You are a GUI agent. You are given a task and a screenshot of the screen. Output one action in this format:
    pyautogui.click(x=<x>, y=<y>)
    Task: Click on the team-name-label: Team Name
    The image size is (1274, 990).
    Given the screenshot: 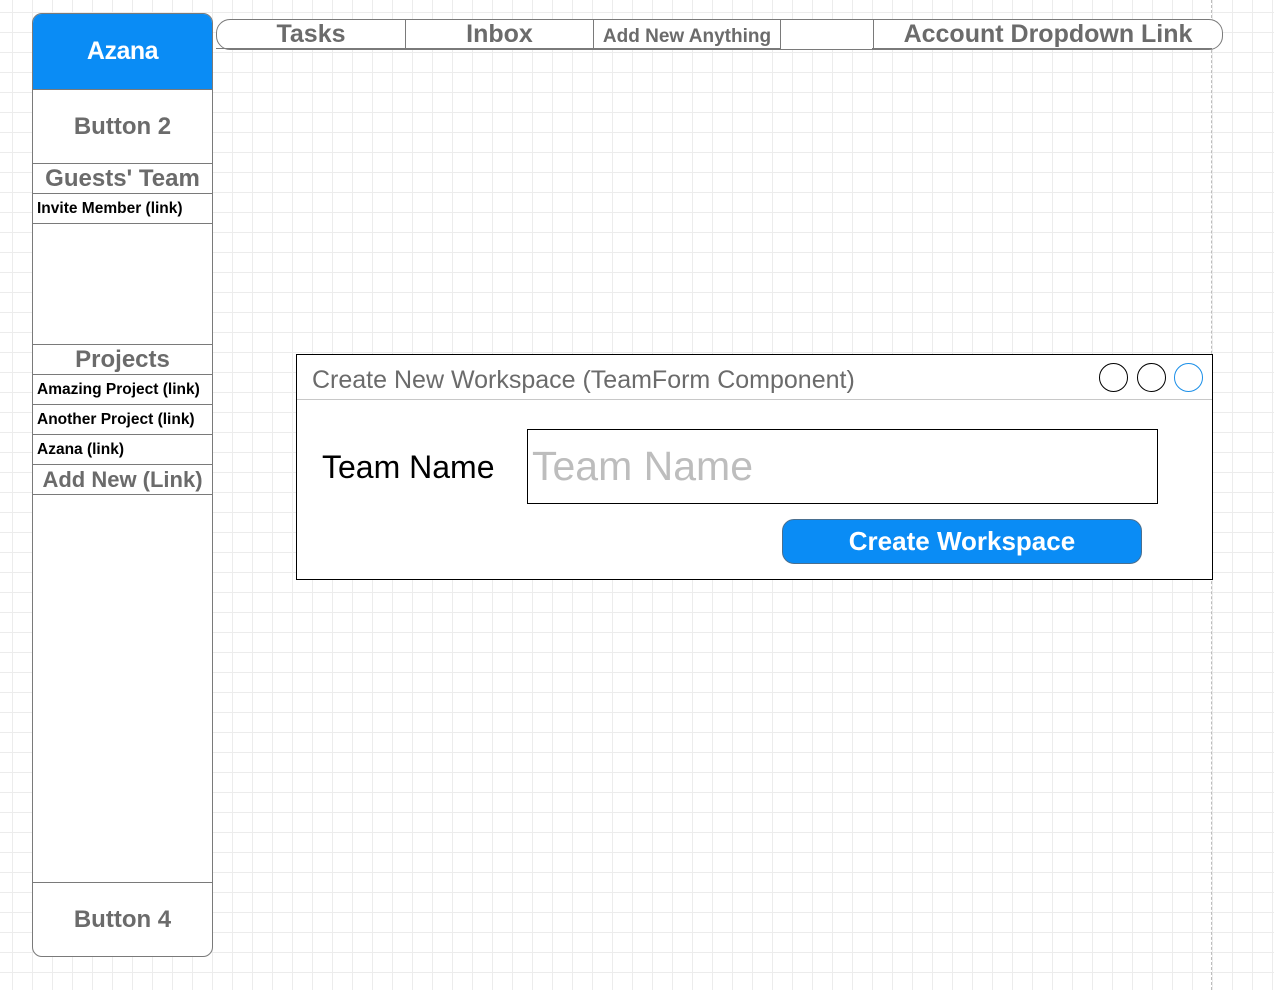 What is the action you would take?
    pyautogui.click(x=408, y=467)
    